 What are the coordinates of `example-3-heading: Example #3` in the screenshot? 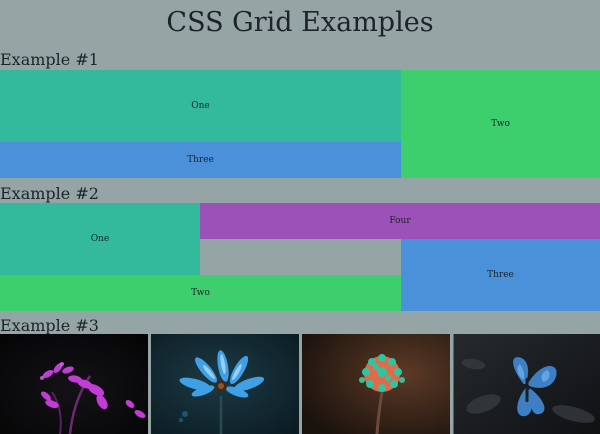 It's located at (49, 325).